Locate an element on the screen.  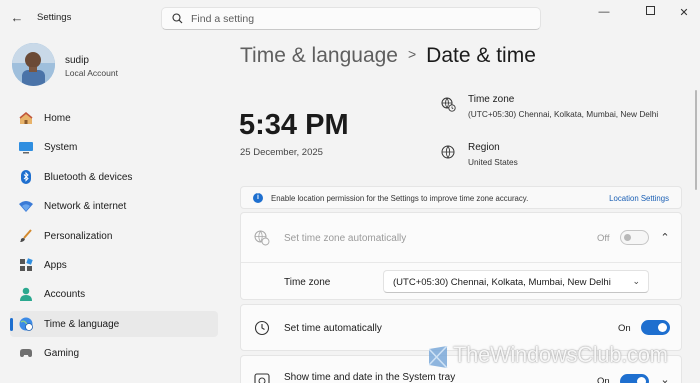
back-button: ← is located at coordinates (17, 18).